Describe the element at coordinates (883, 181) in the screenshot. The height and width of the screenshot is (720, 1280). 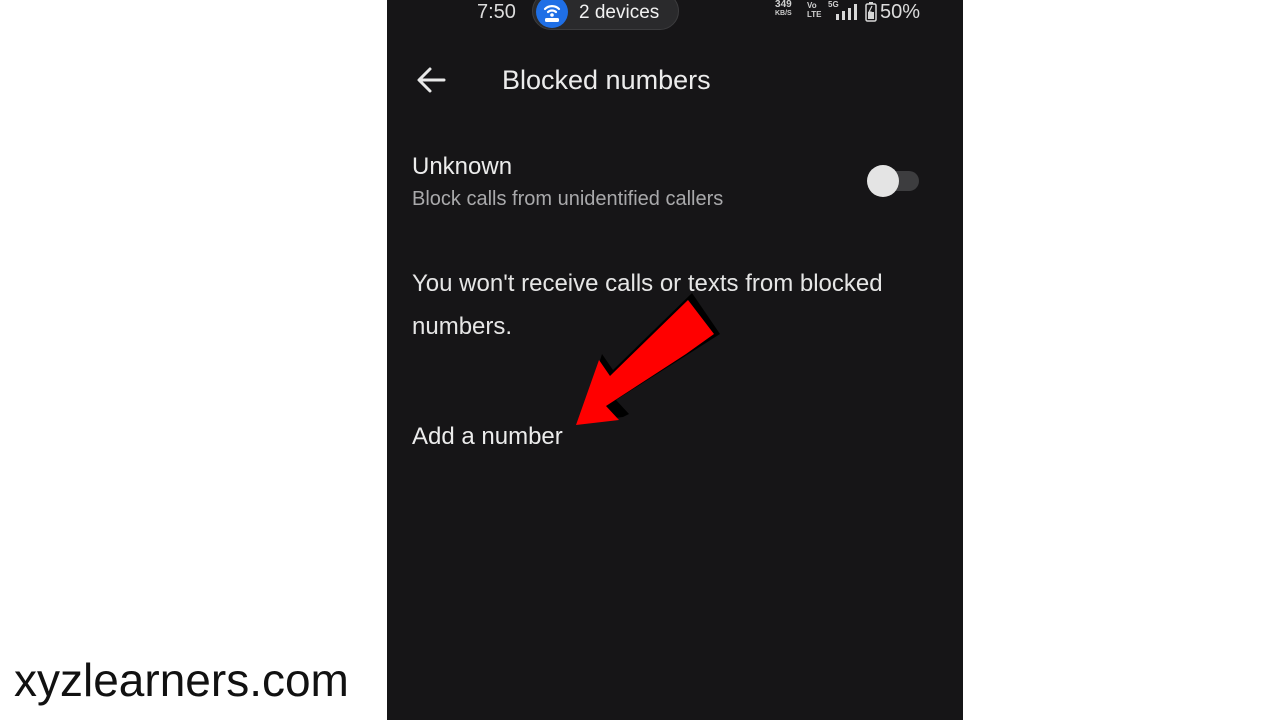
I see `toggle-thumb` at that location.